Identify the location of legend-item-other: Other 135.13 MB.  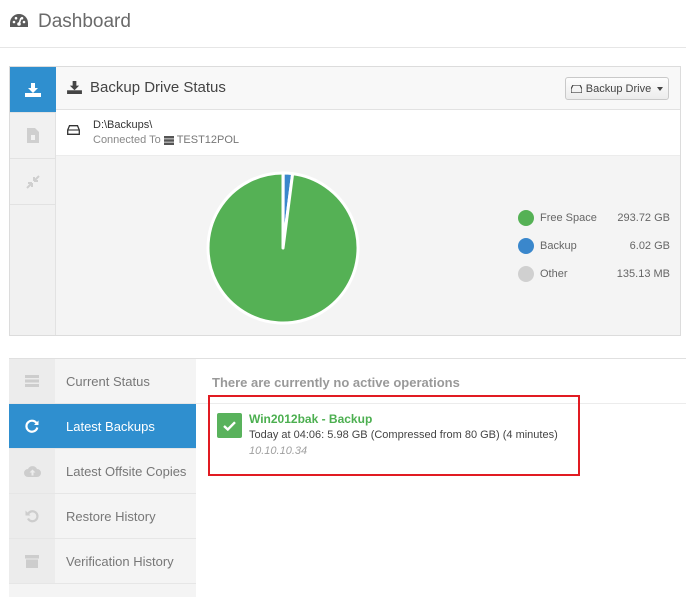
(598, 276).